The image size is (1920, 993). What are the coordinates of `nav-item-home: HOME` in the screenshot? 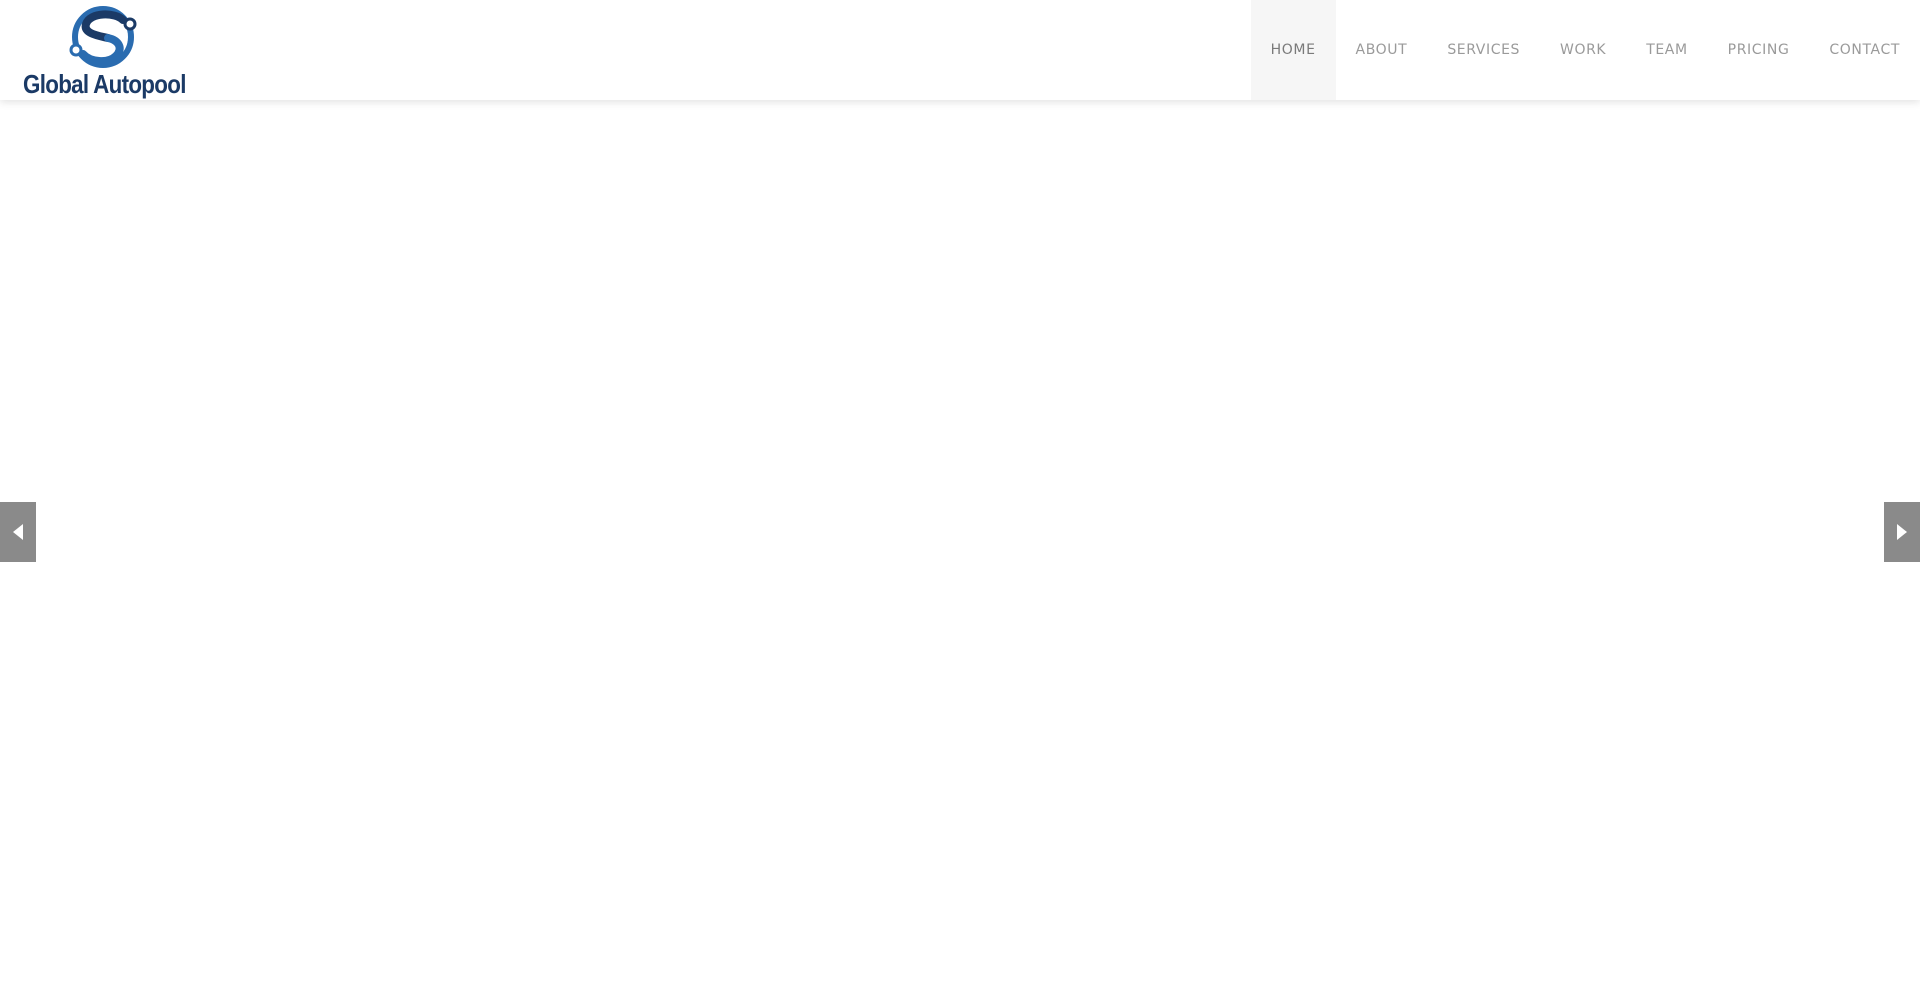 It's located at (1293, 50).